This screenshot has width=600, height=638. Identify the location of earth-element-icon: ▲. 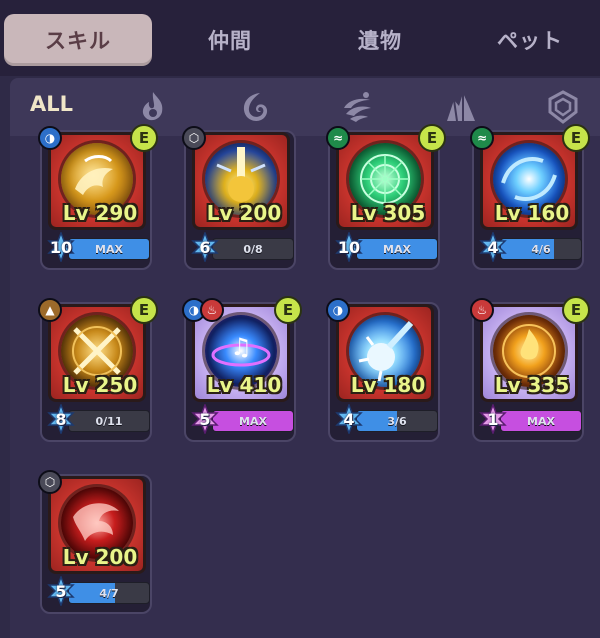
(50, 310).